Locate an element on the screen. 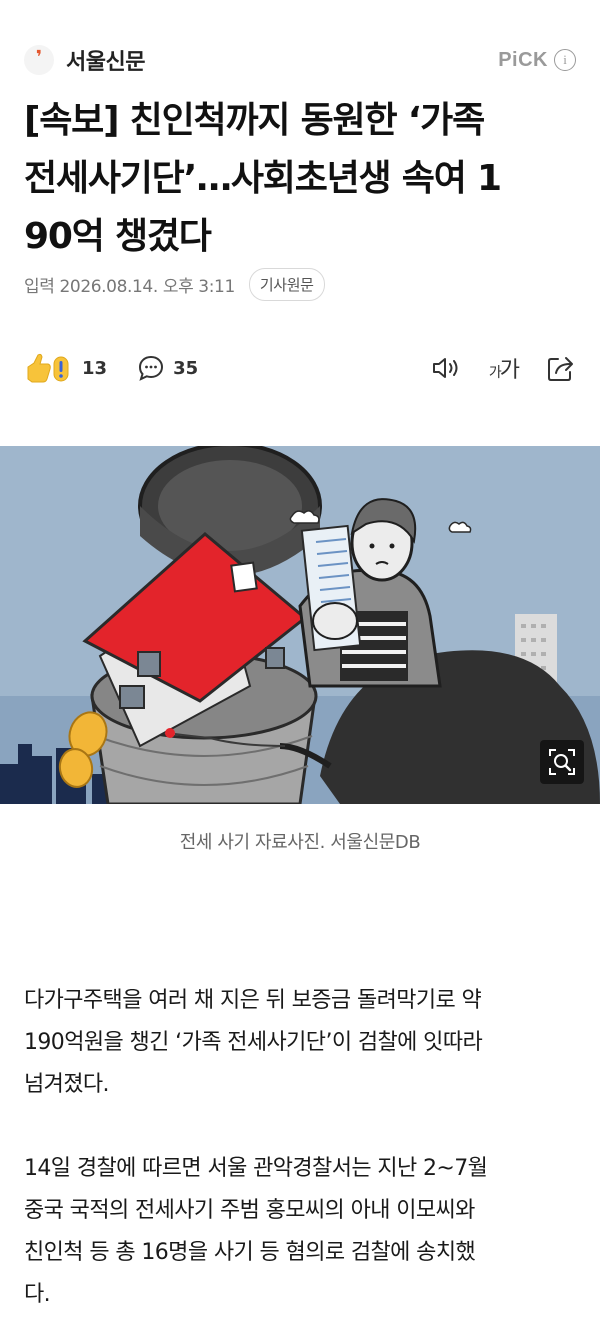 Image resolution: width=600 pixels, height=1330 pixels. font-size-large: 가 is located at coordinates (509, 370).